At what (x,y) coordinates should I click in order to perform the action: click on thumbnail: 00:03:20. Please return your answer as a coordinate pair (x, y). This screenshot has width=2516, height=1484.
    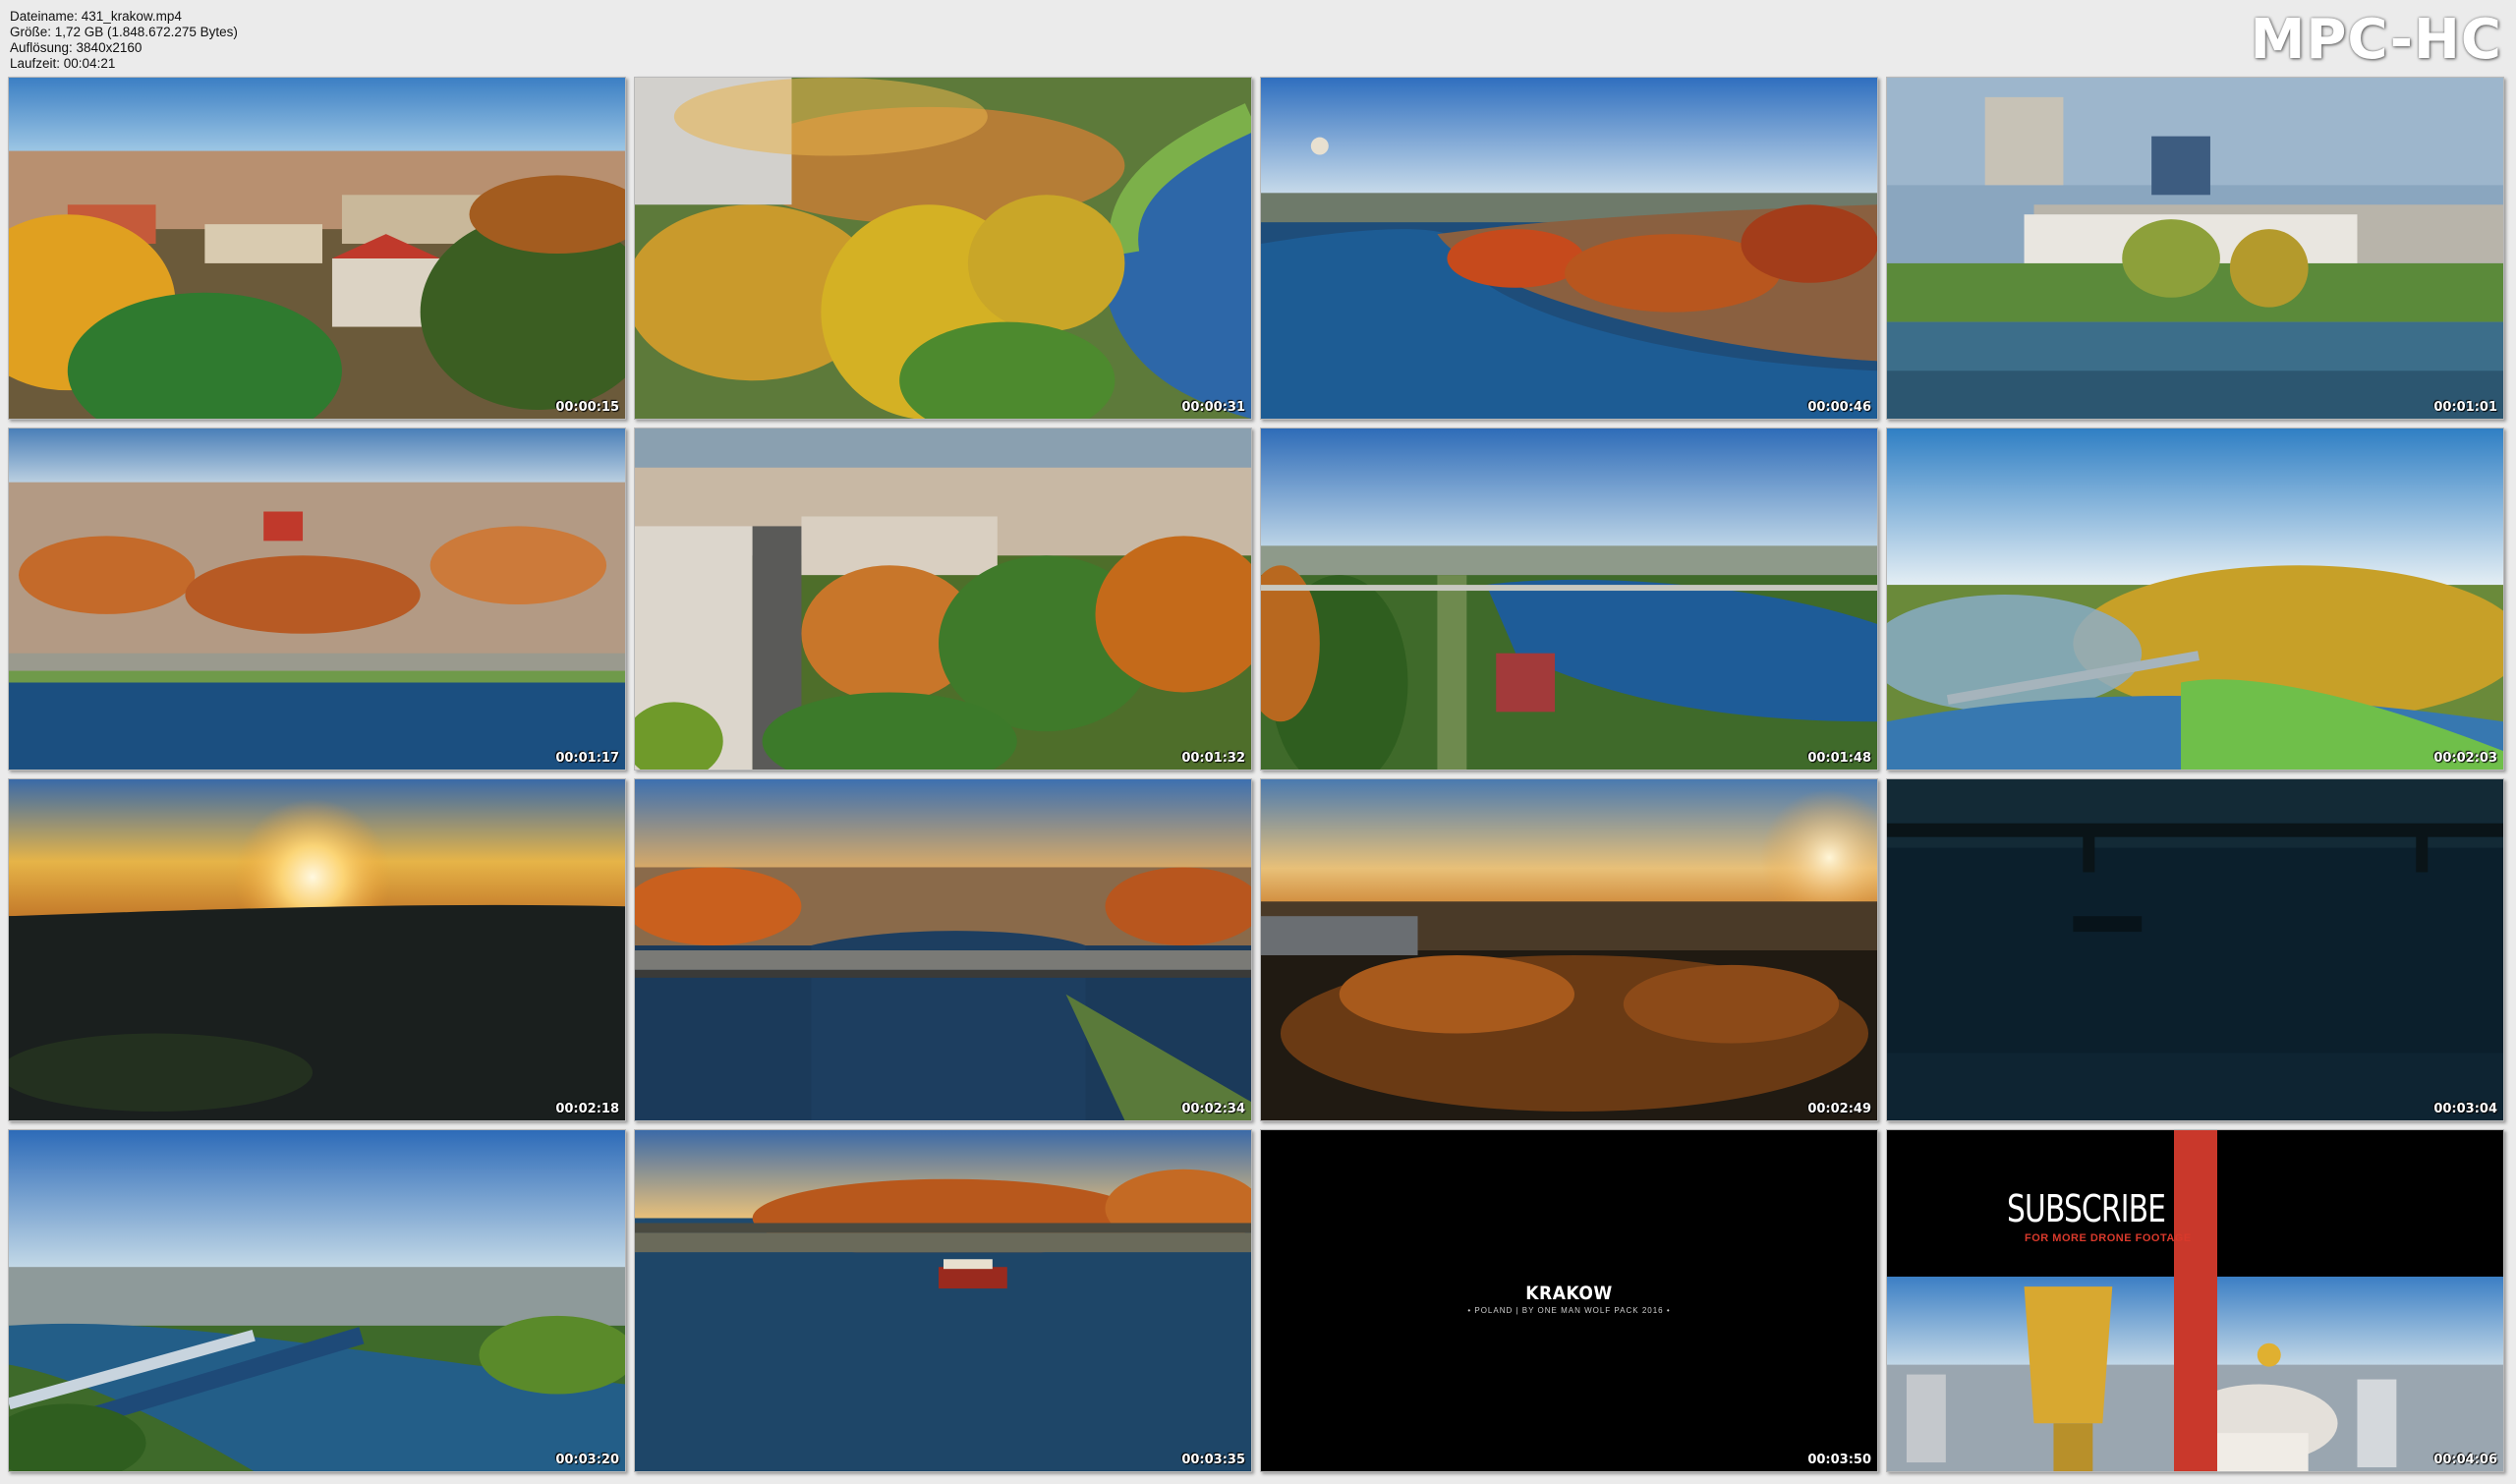
    Looking at the image, I should click on (317, 1300).